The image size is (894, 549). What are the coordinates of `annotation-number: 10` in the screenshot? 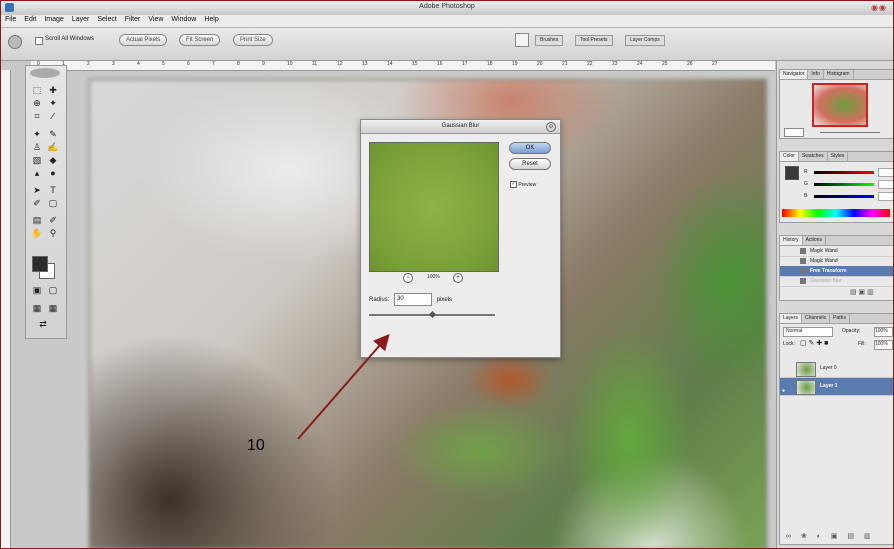 It's located at (256, 445).